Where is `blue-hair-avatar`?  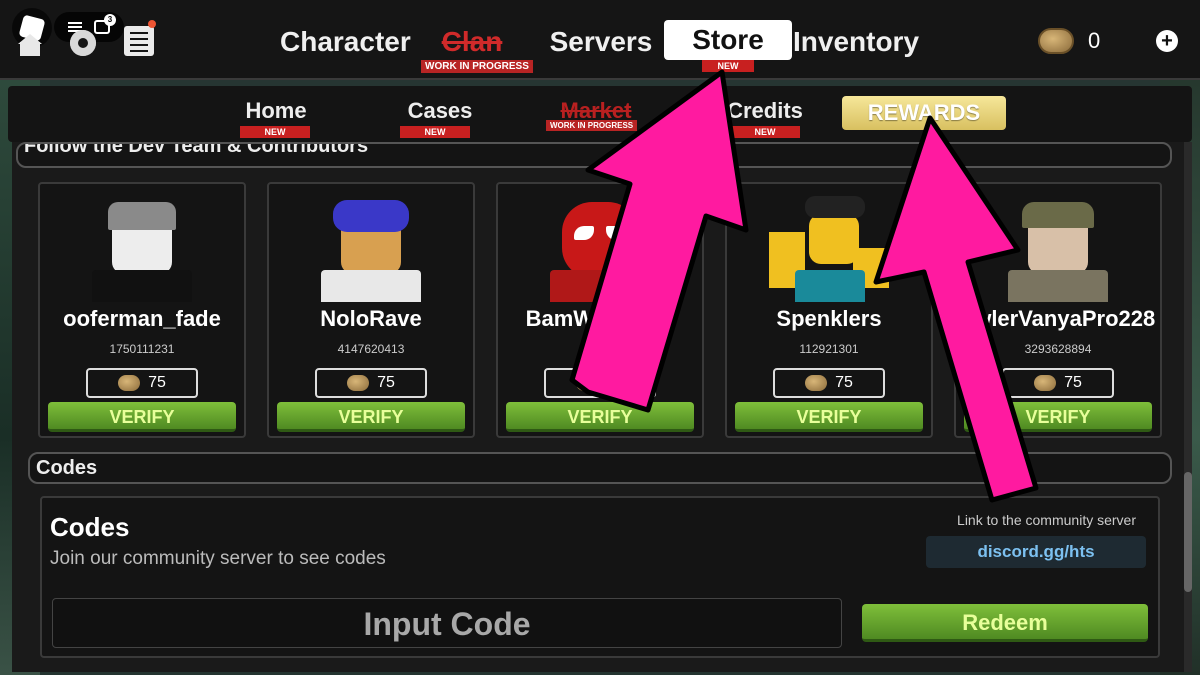
blue-hair-avatar is located at coordinates (371, 247).